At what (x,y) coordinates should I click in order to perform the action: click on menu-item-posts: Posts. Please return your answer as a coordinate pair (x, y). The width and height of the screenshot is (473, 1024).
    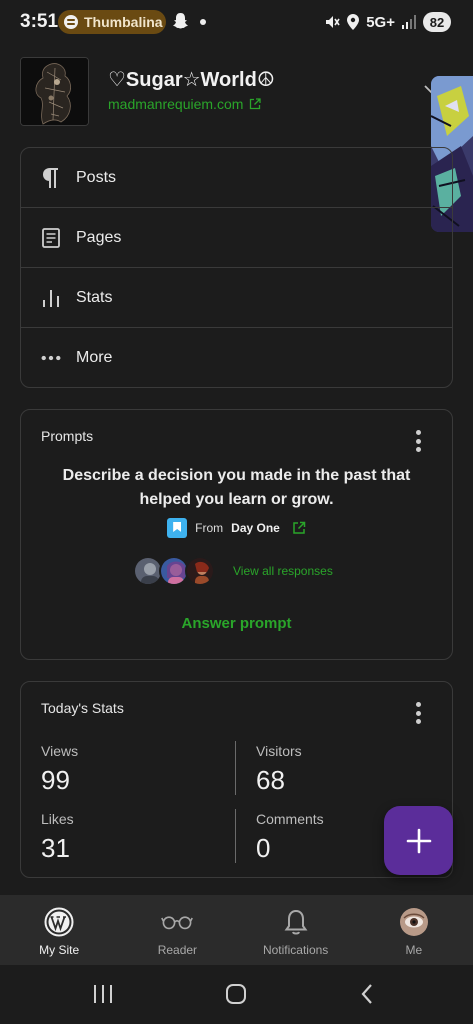
    Looking at the image, I should click on (236, 178).